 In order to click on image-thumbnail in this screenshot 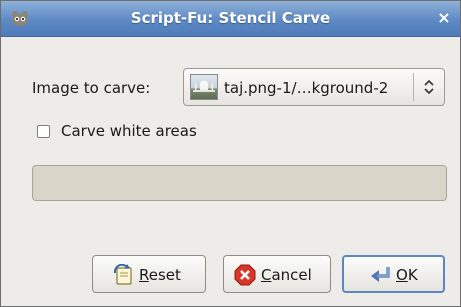, I will do `click(204, 87)`.